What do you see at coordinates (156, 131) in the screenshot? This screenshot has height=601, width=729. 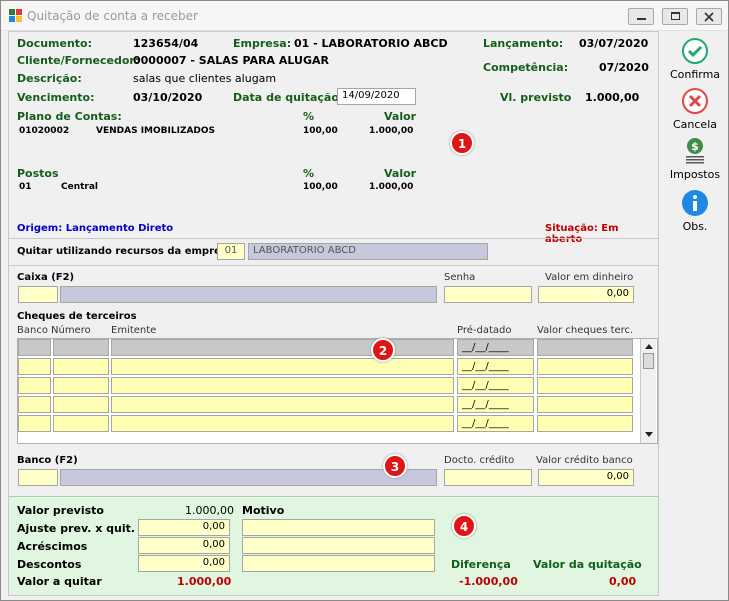 I see `plano-name: VENDAS IMOBILIZADOS` at bounding box center [156, 131].